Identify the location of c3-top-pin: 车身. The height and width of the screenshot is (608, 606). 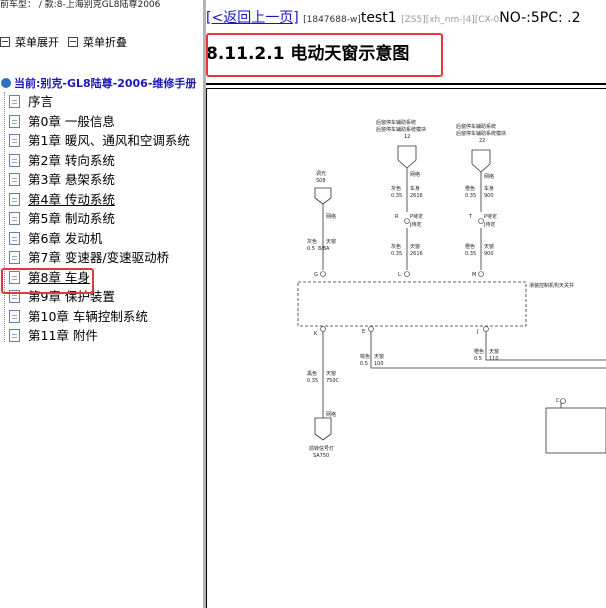
(489, 188).